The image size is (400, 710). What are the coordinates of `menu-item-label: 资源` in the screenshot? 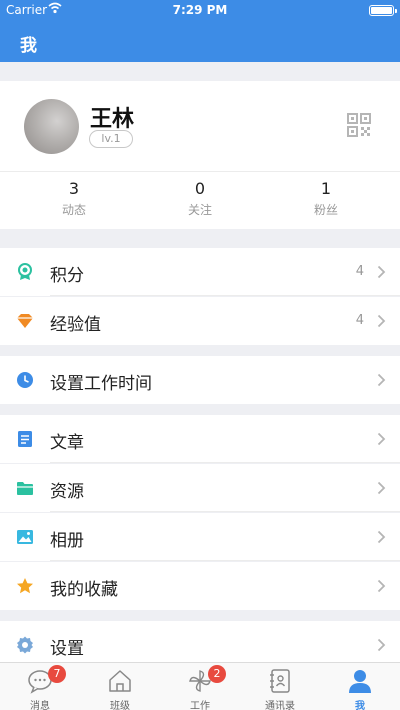 It's located at (67, 492).